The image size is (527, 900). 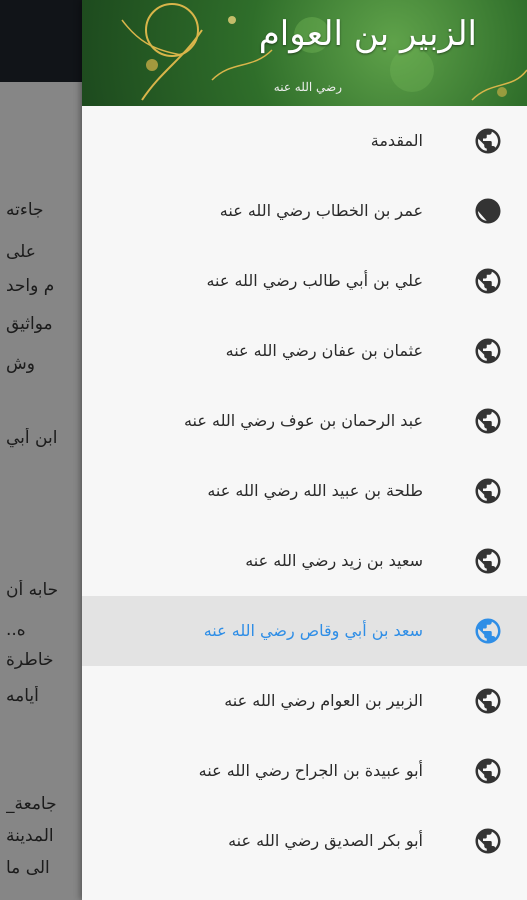 What do you see at coordinates (325, 840) in the screenshot?
I see `menu-item-label: أبو بكر الصديق رضي الله عنه` at bounding box center [325, 840].